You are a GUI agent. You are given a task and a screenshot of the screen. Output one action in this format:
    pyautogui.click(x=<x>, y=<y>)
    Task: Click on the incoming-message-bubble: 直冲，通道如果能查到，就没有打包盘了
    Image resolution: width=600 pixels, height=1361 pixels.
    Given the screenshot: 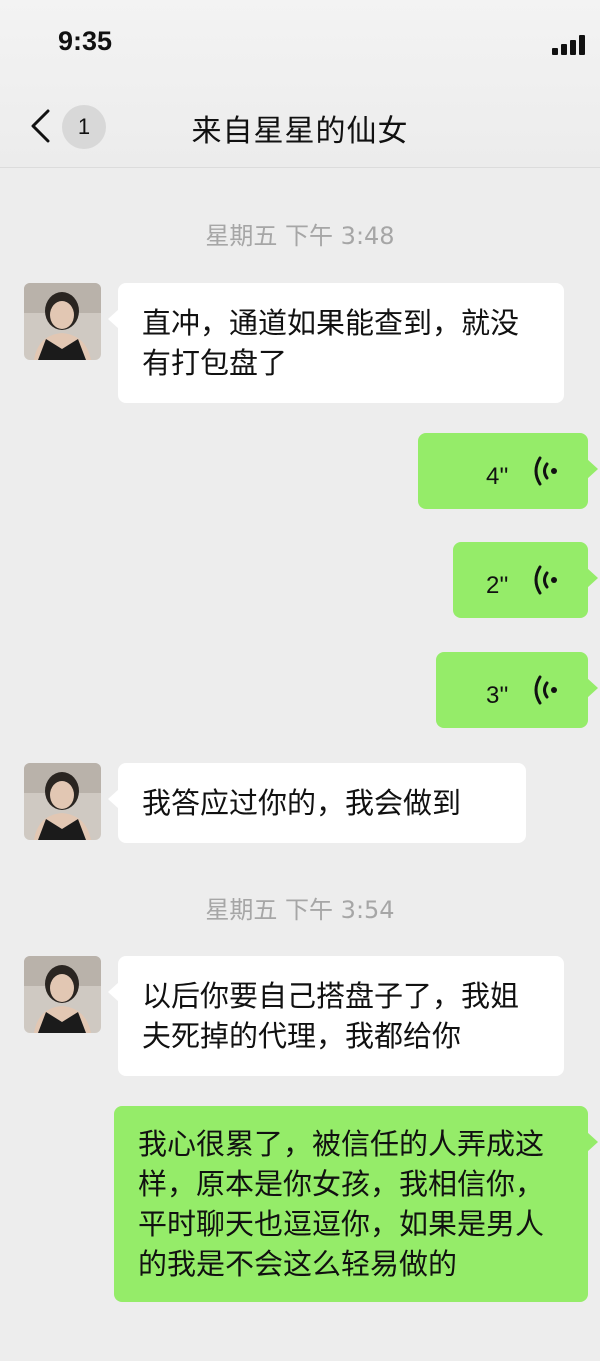 What is the action you would take?
    pyautogui.click(x=336, y=343)
    